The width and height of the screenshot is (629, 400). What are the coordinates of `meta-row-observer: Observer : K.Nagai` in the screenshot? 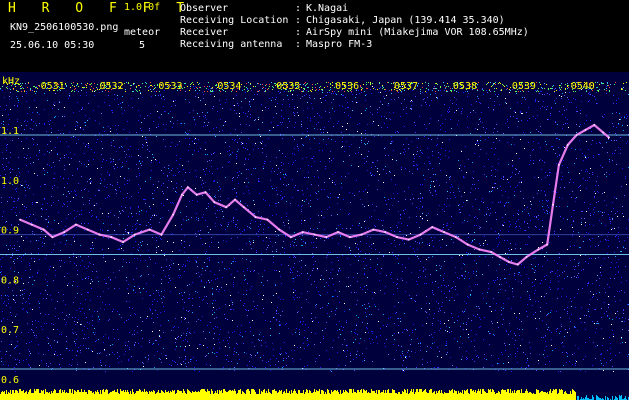 It's located at (314, 9).